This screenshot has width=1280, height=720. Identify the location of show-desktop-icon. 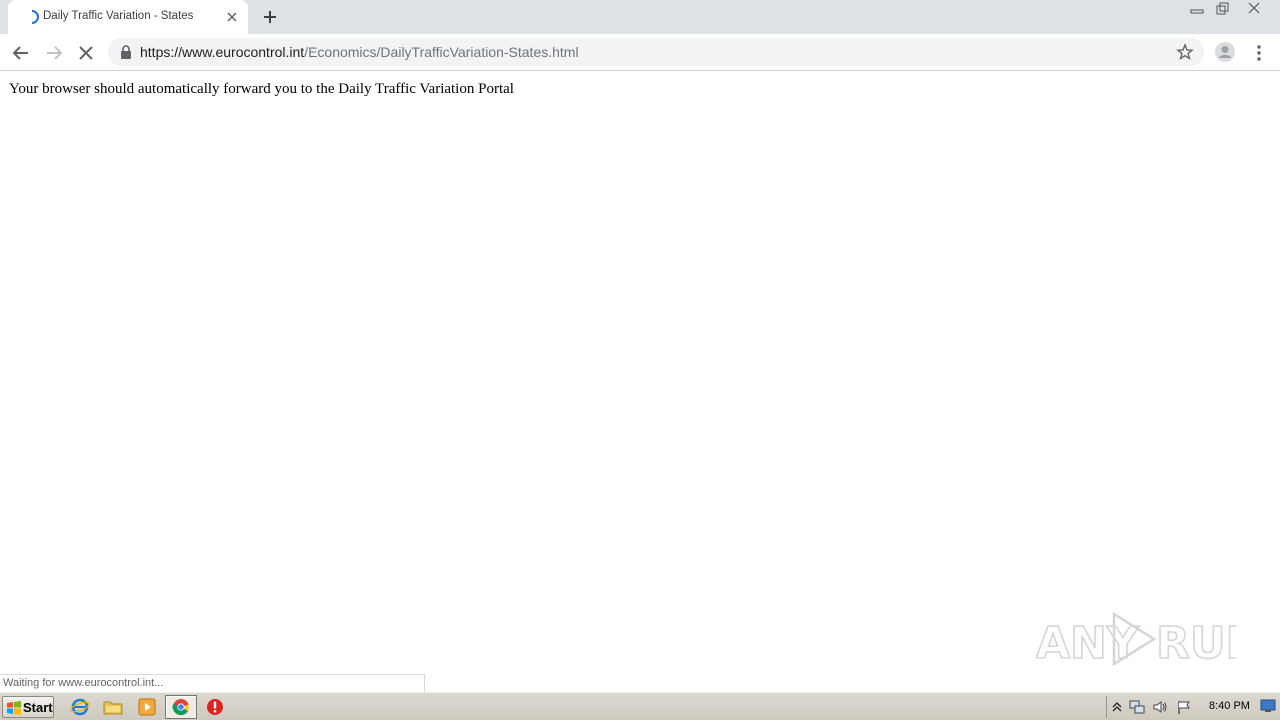
(1268, 706).